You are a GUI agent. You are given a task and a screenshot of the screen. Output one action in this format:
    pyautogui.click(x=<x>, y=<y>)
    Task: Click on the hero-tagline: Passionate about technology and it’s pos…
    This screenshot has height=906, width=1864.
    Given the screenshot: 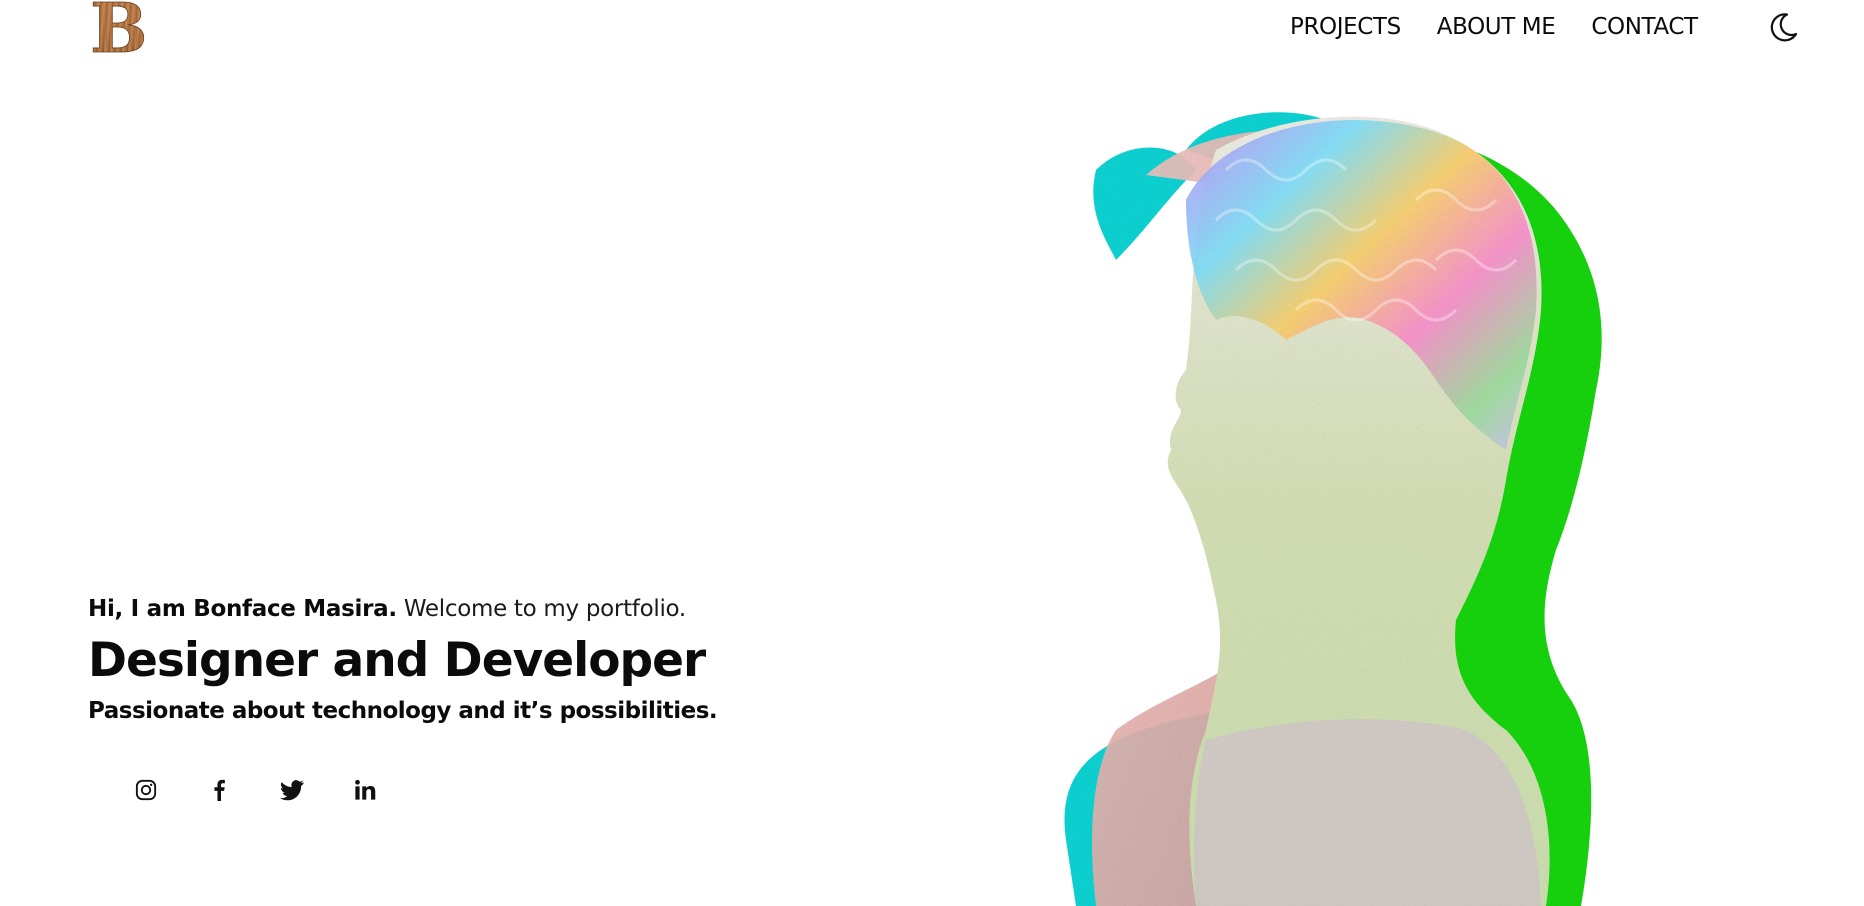 What is the action you would take?
    pyautogui.click(x=403, y=711)
    